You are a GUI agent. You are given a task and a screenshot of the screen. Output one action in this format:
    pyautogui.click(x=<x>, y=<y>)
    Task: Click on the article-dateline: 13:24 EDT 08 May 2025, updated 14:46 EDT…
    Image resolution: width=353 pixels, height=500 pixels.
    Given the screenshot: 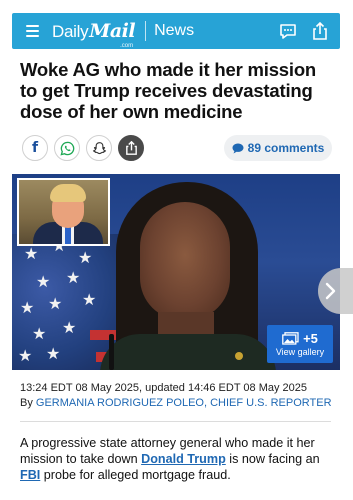 What is the action you would take?
    pyautogui.click(x=164, y=388)
    